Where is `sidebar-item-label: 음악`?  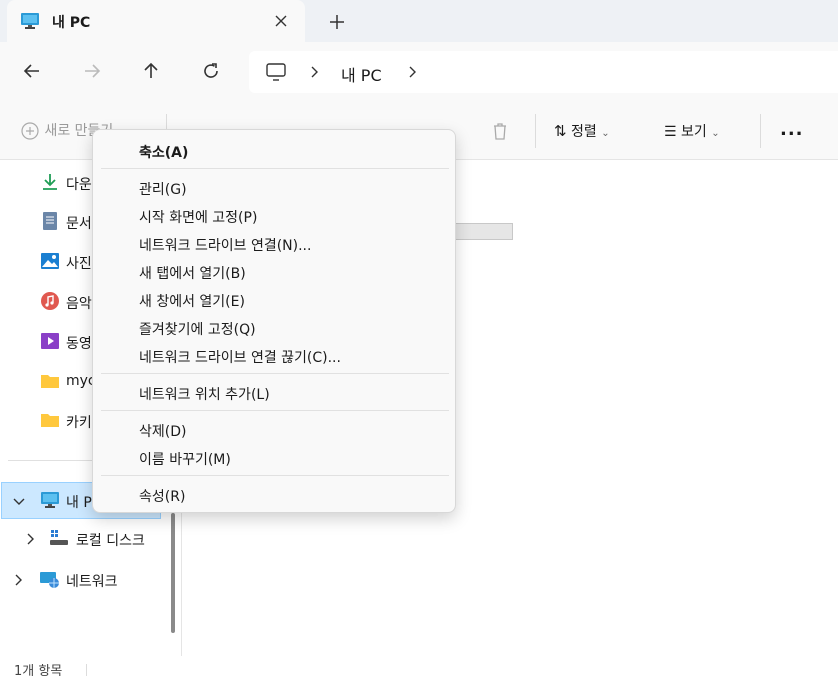
sidebar-item-label: 음악 is located at coordinates (79, 304).